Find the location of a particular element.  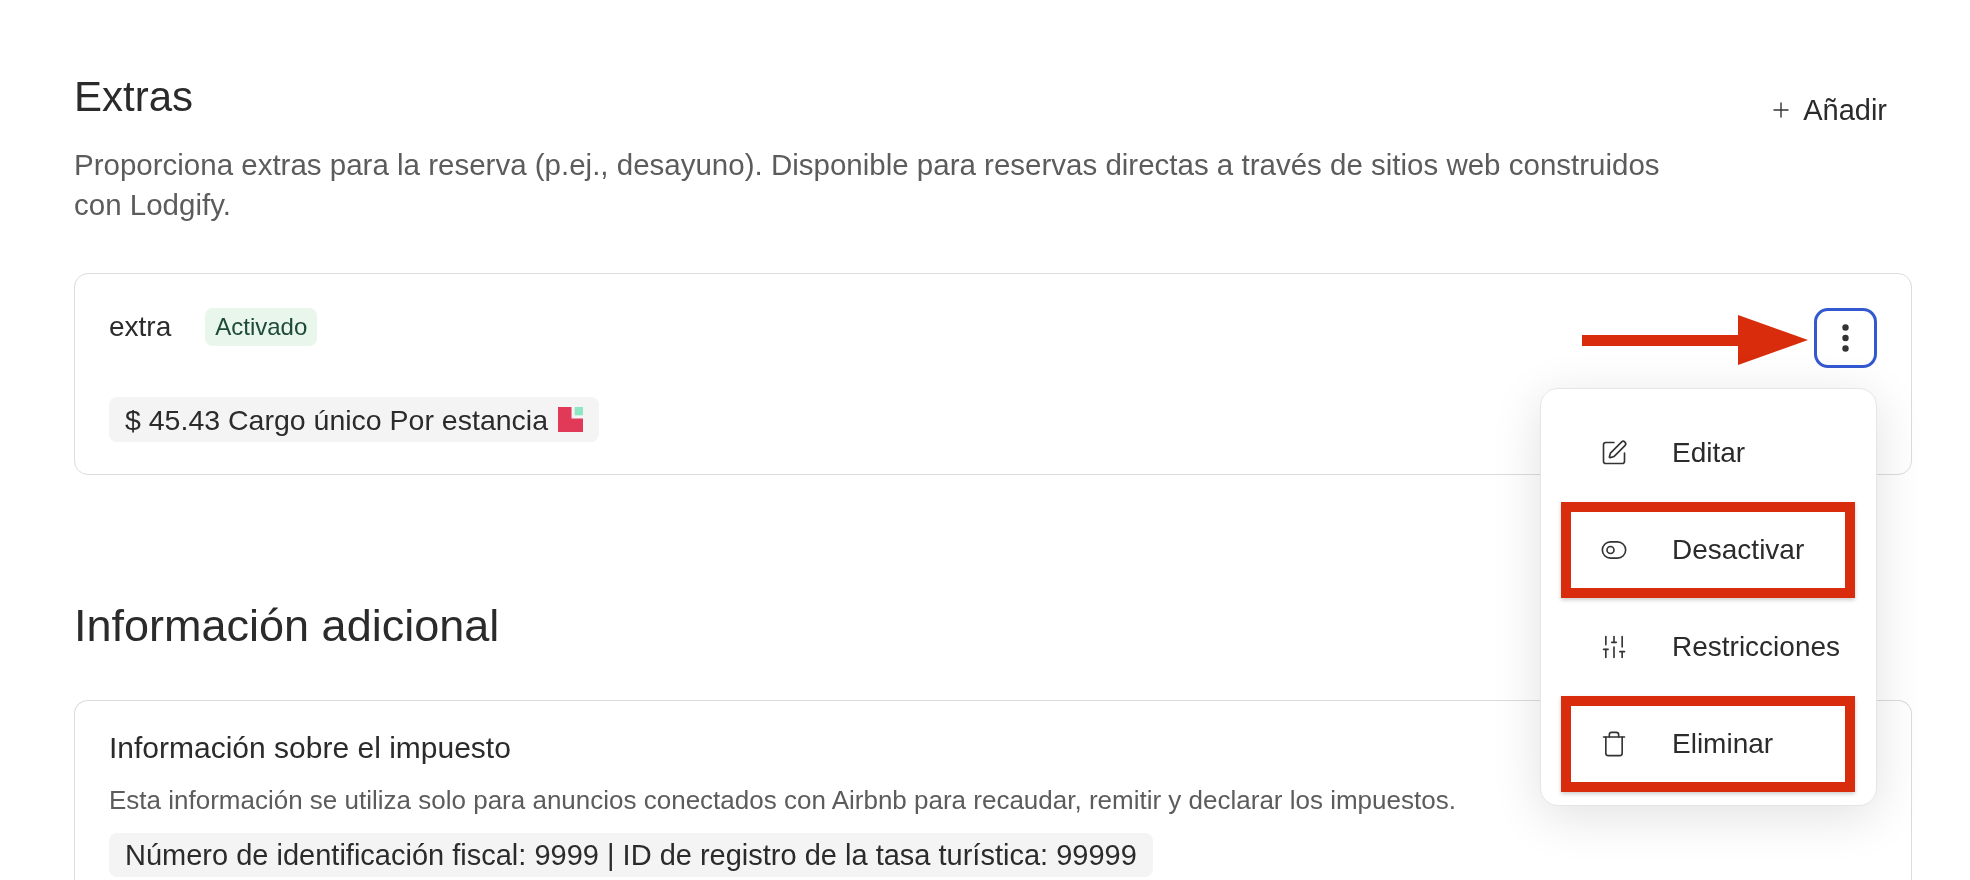

pencil-square-icon is located at coordinates (1614, 453).